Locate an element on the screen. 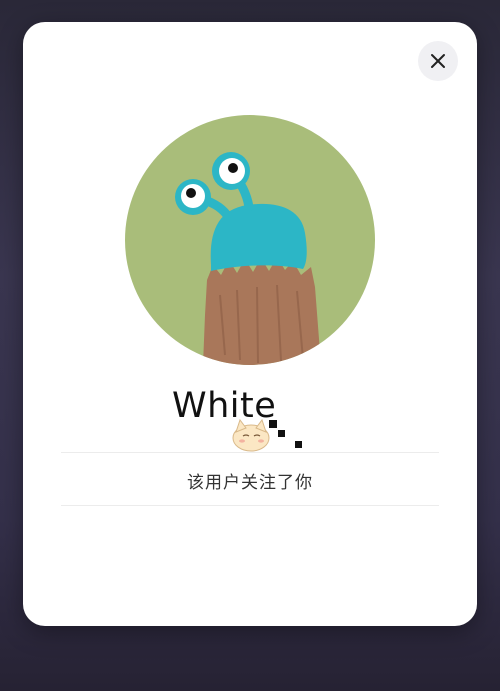  follow-status-text: 该用户关注了你 is located at coordinates (250, 483).